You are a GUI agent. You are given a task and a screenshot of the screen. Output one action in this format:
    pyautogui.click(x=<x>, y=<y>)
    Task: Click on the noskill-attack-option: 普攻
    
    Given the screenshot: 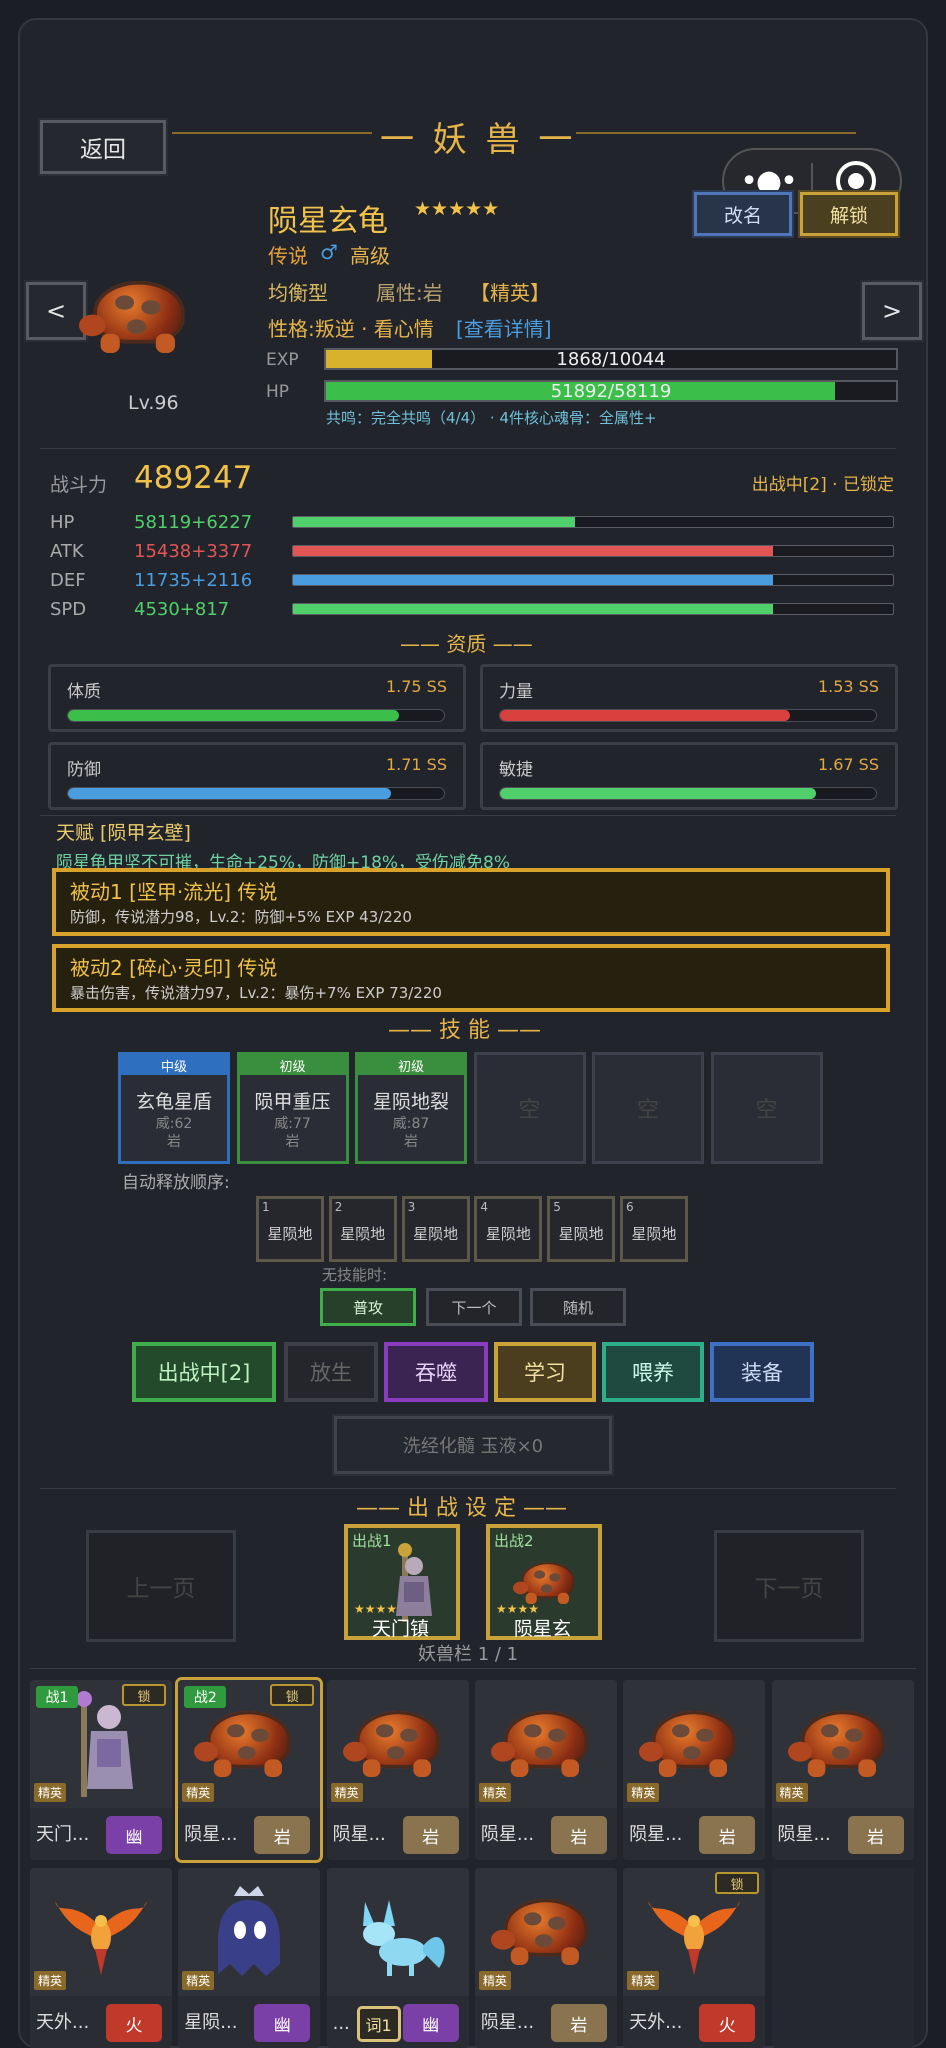 What is the action you would take?
    pyautogui.click(x=368, y=1307)
    